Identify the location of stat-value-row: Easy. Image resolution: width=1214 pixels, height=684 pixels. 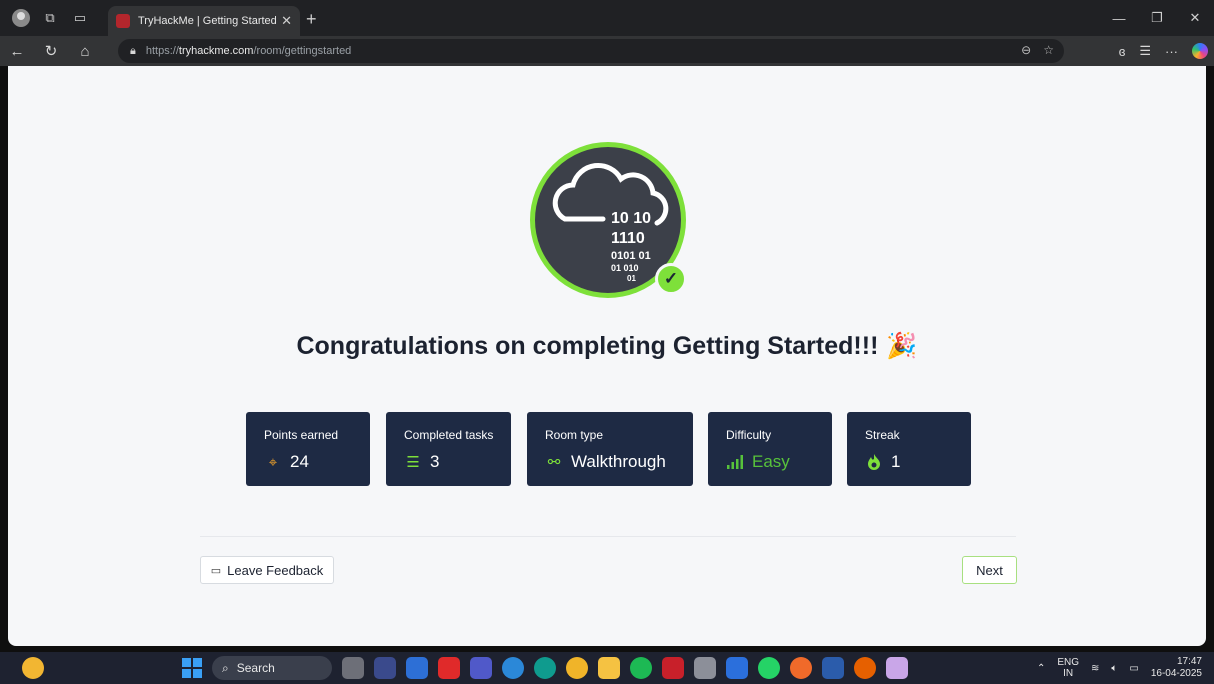
(779, 462).